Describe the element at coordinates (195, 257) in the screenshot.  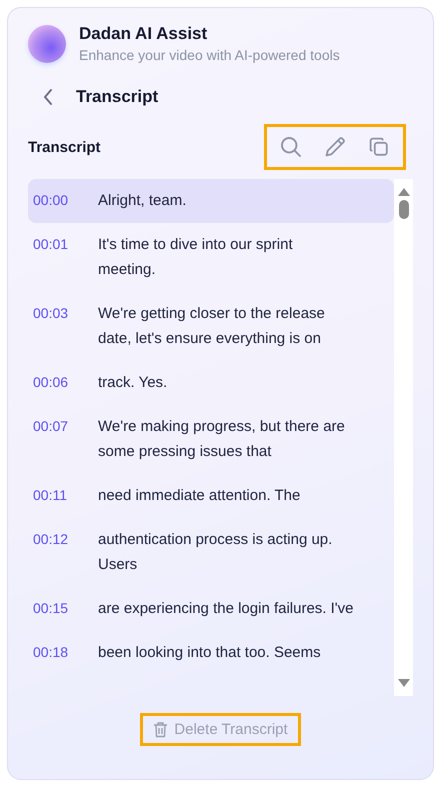
I see `transcript-text: It's time to dive into our sprint meeting.` at that location.